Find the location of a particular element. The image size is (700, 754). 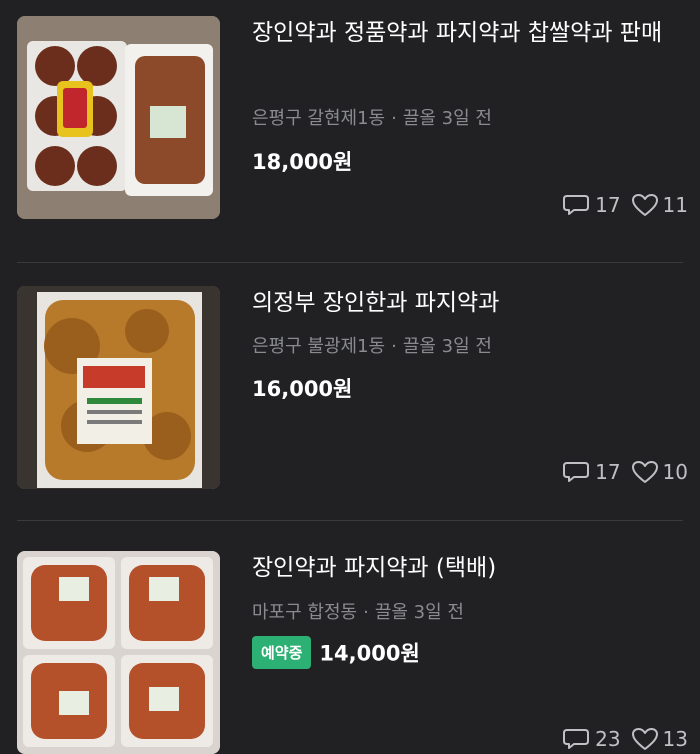

listing-price: 16,000원 is located at coordinates (302, 389).